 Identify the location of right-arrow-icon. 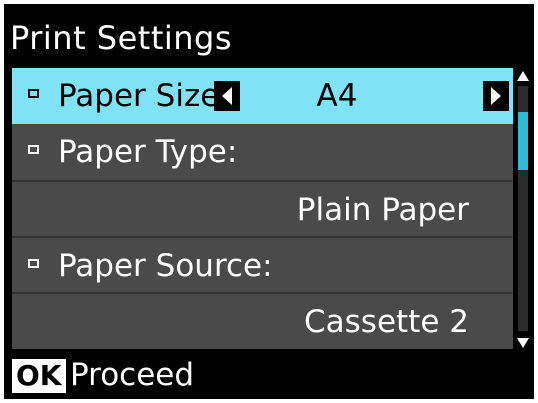
(496, 96).